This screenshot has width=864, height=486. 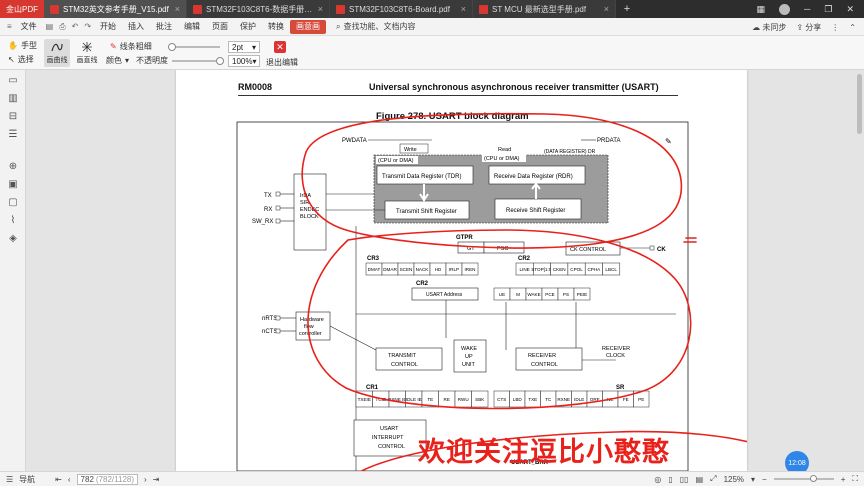 What do you see at coordinates (670, 479) in the screenshot?
I see `single-page-icon: ▯` at bounding box center [670, 479].